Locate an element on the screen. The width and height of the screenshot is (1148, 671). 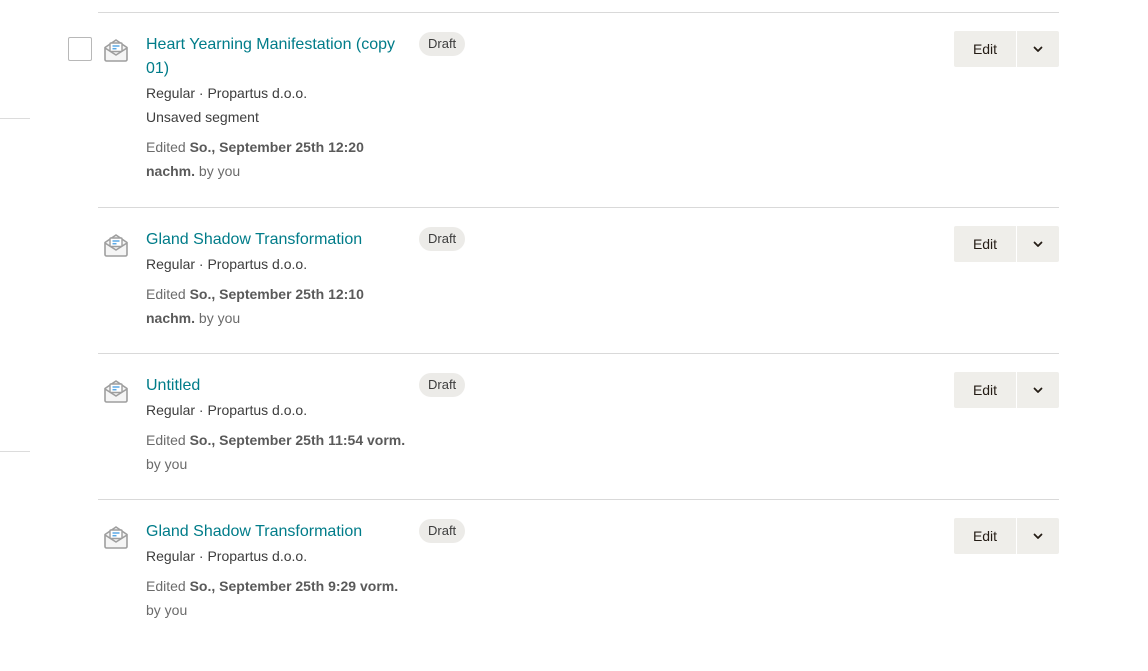
row-select-checkbox is located at coordinates (80, 49).